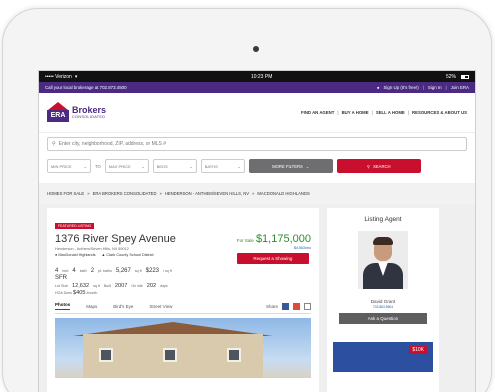 Image resolution: width=495 pixels, height=392 pixels. What do you see at coordinates (222, 166) in the screenshot?
I see `baths-select: BATHS ⌄` at bounding box center [222, 166].